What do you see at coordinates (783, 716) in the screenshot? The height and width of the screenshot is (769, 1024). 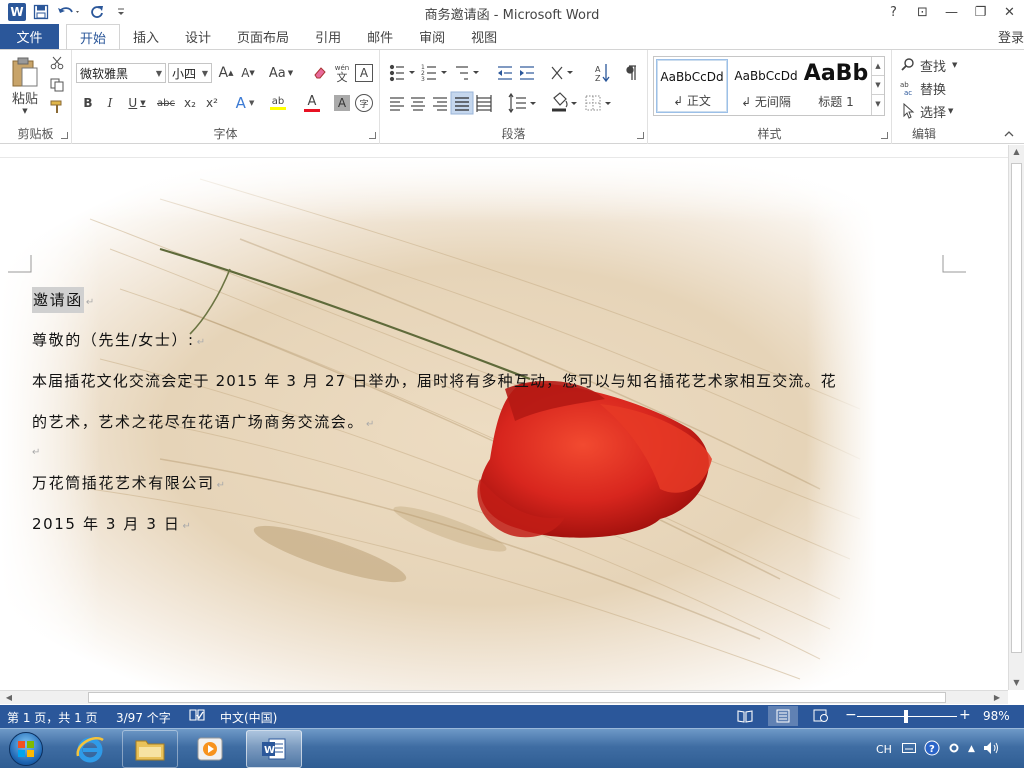 I see `print-layout-button` at bounding box center [783, 716].